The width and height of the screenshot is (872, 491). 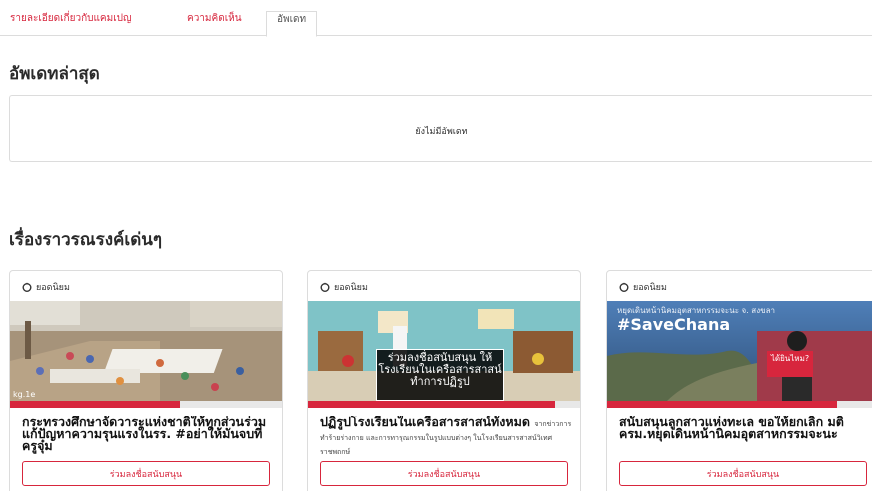 What do you see at coordinates (425, 422) in the screenshot?
I see `campaign-title-text: ปฏิรูปโรงเรียนในเครือสารสาสน์ทั้งหมด` at bounding box center [425, 422].